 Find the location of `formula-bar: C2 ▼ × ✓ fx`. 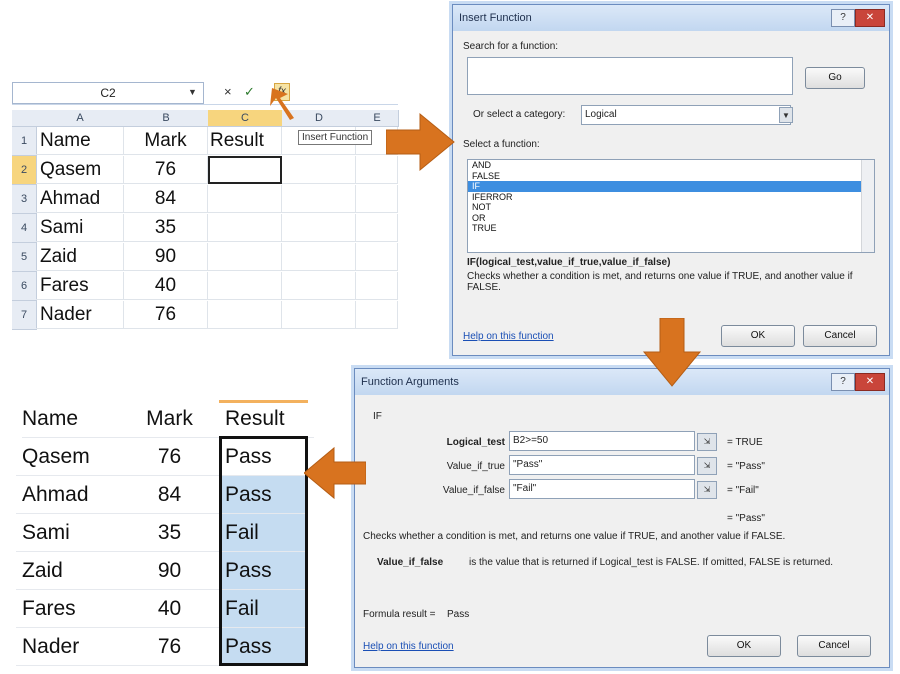

formula-bar: C2 ▼ × ✓ fx is located at coordinates (205, 93).